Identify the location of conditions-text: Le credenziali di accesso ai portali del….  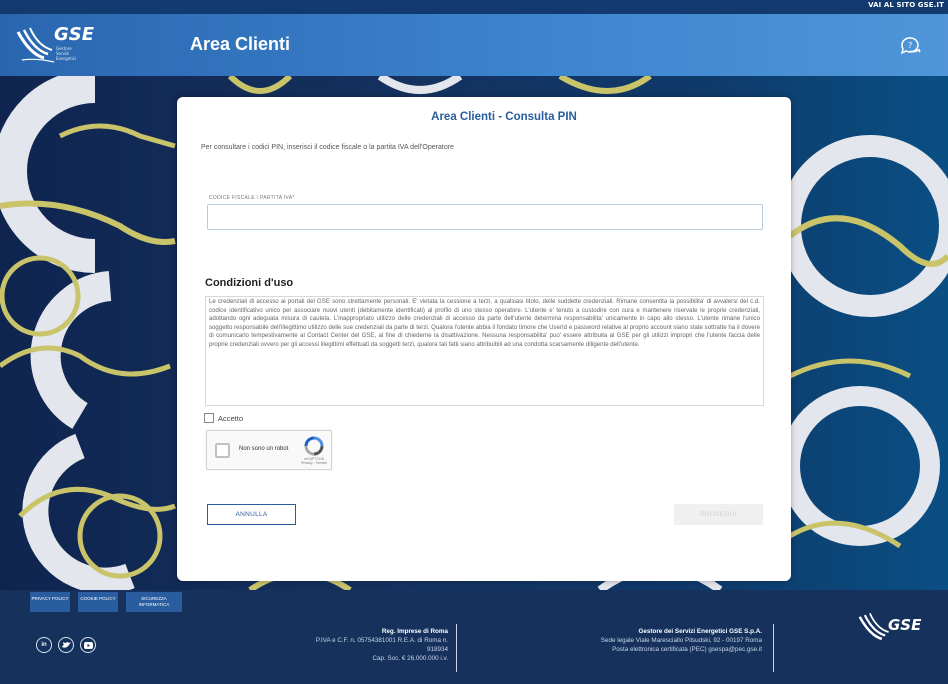
(484, 351).